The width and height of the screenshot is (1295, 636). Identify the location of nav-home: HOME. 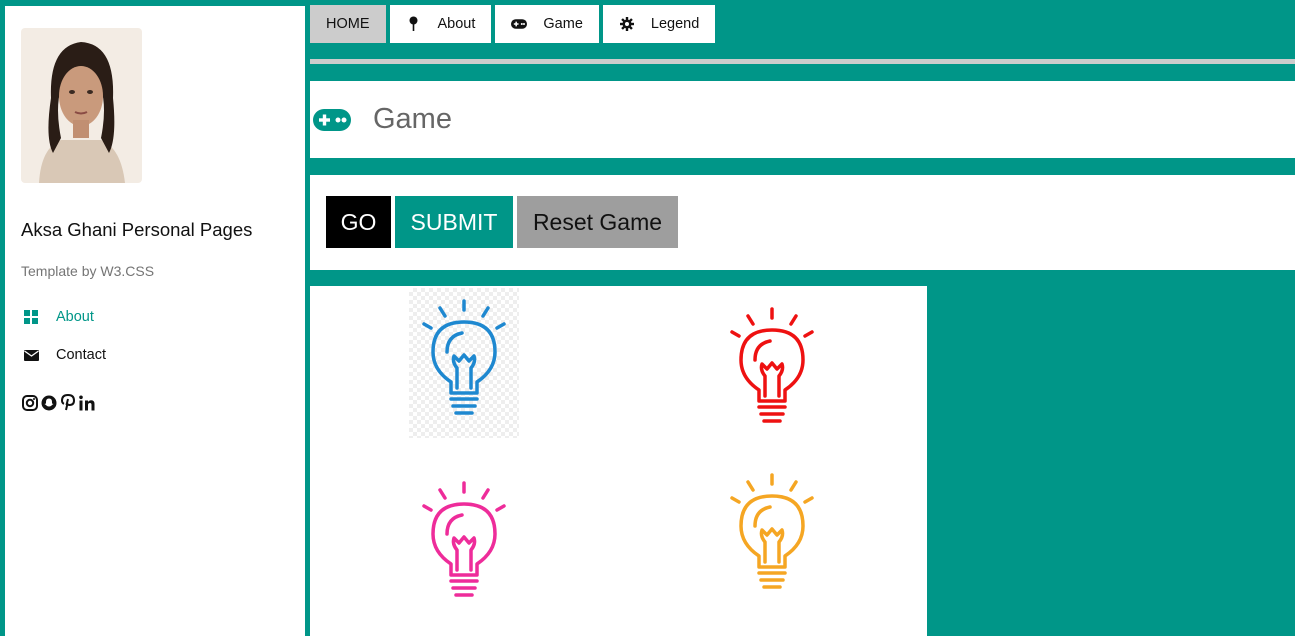
(348, 24).